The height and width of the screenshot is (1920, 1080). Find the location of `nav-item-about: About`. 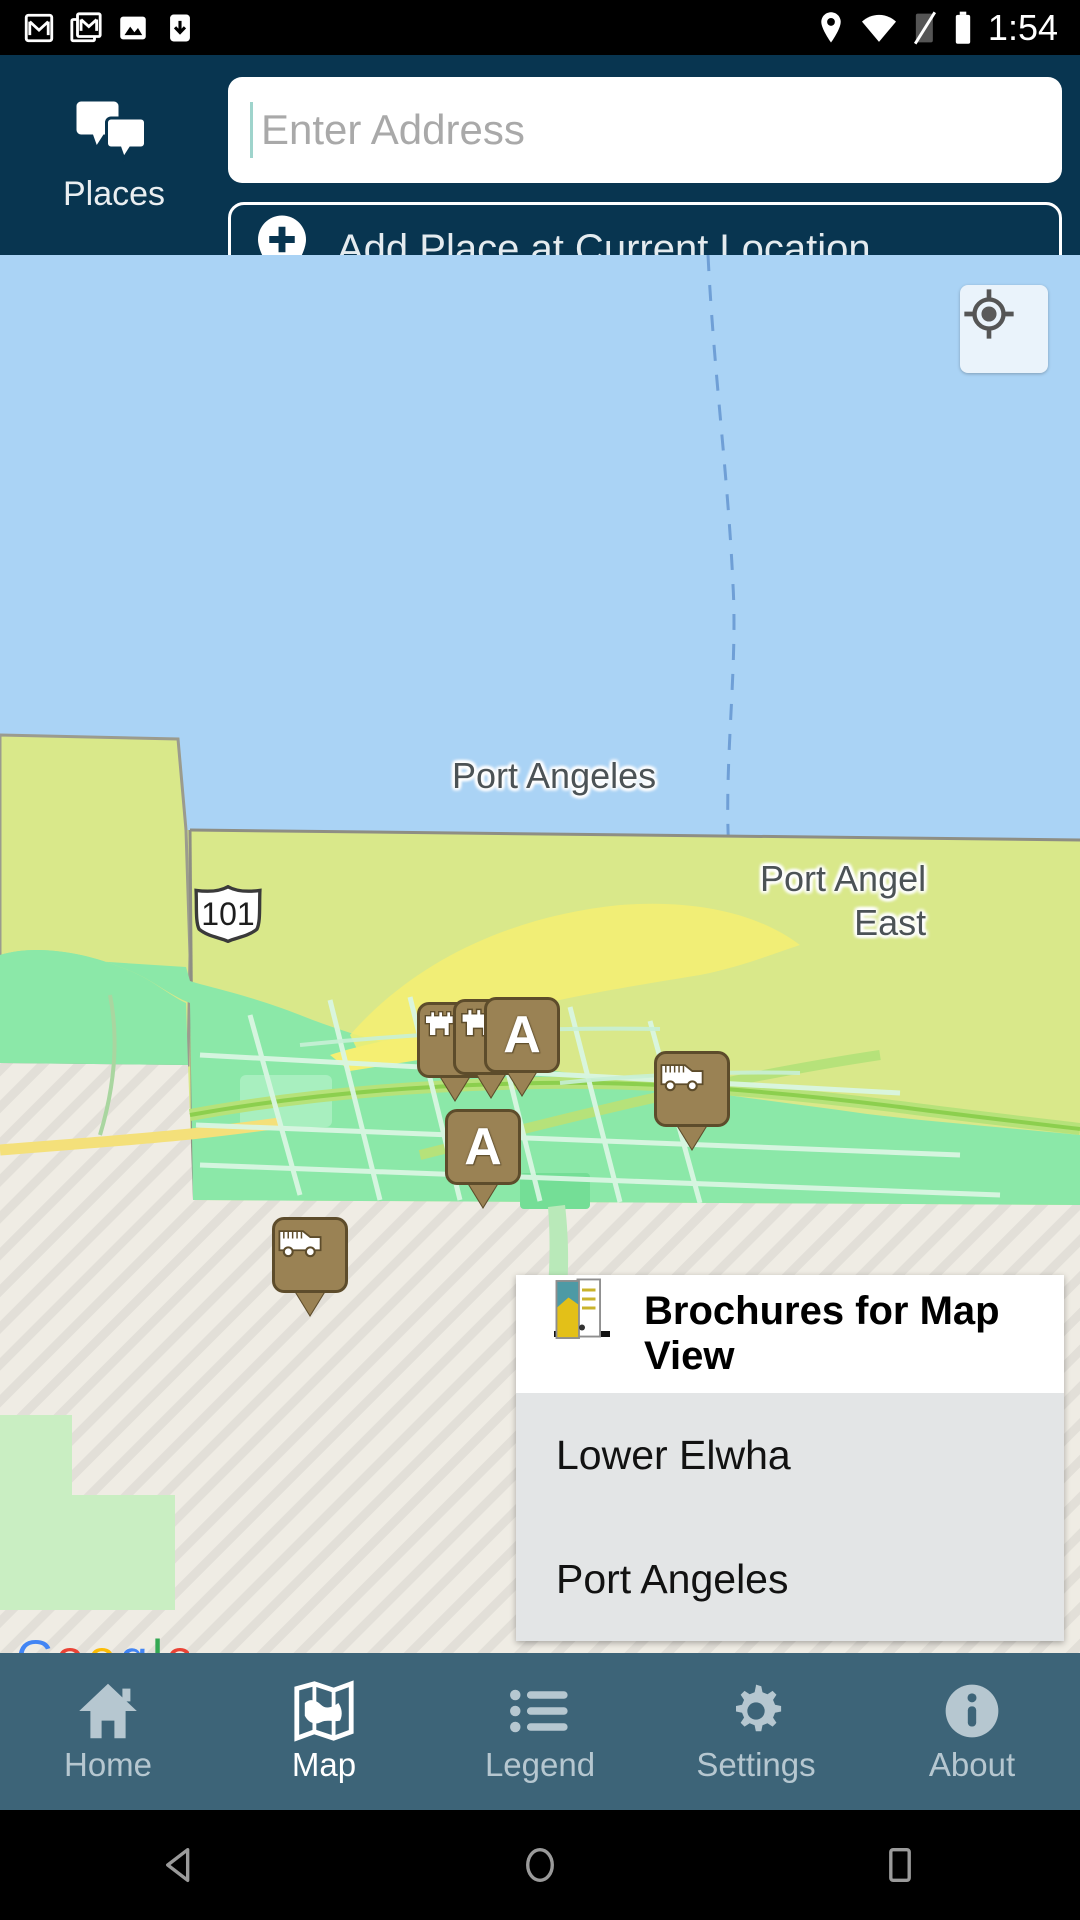

nav-item-about: About is located at coordinates (972, 1731).